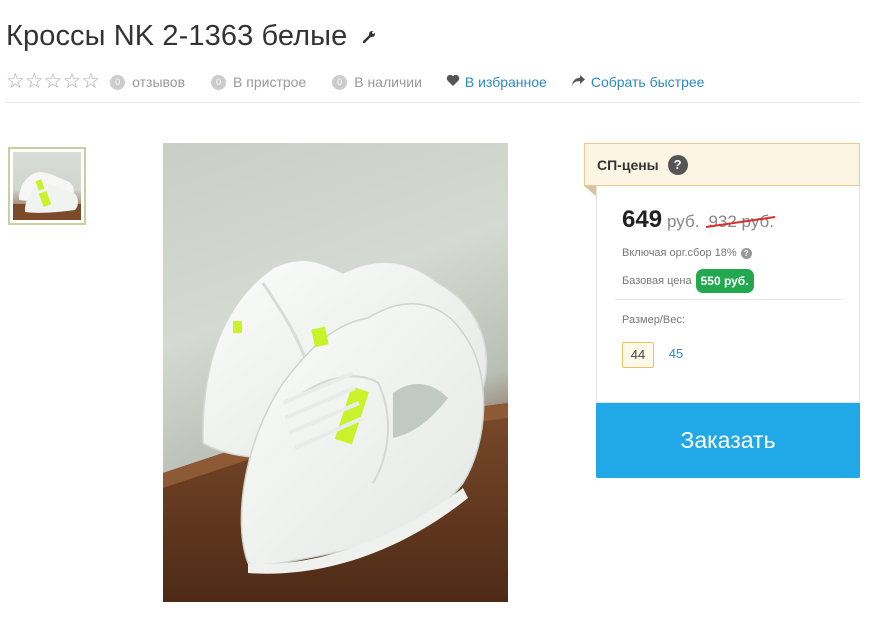 The image size is (874, 624). What do you see at coordinates (679, 253) in the screenshot?
I see `included-fee-text: Включая орг.сбор 18%` at bounding box center [679, 253].